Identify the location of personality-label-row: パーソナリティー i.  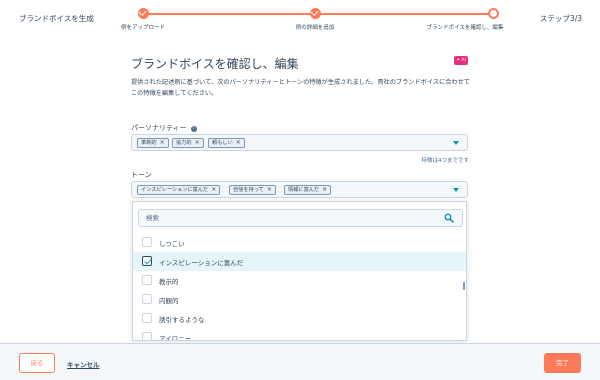
(164, 128).